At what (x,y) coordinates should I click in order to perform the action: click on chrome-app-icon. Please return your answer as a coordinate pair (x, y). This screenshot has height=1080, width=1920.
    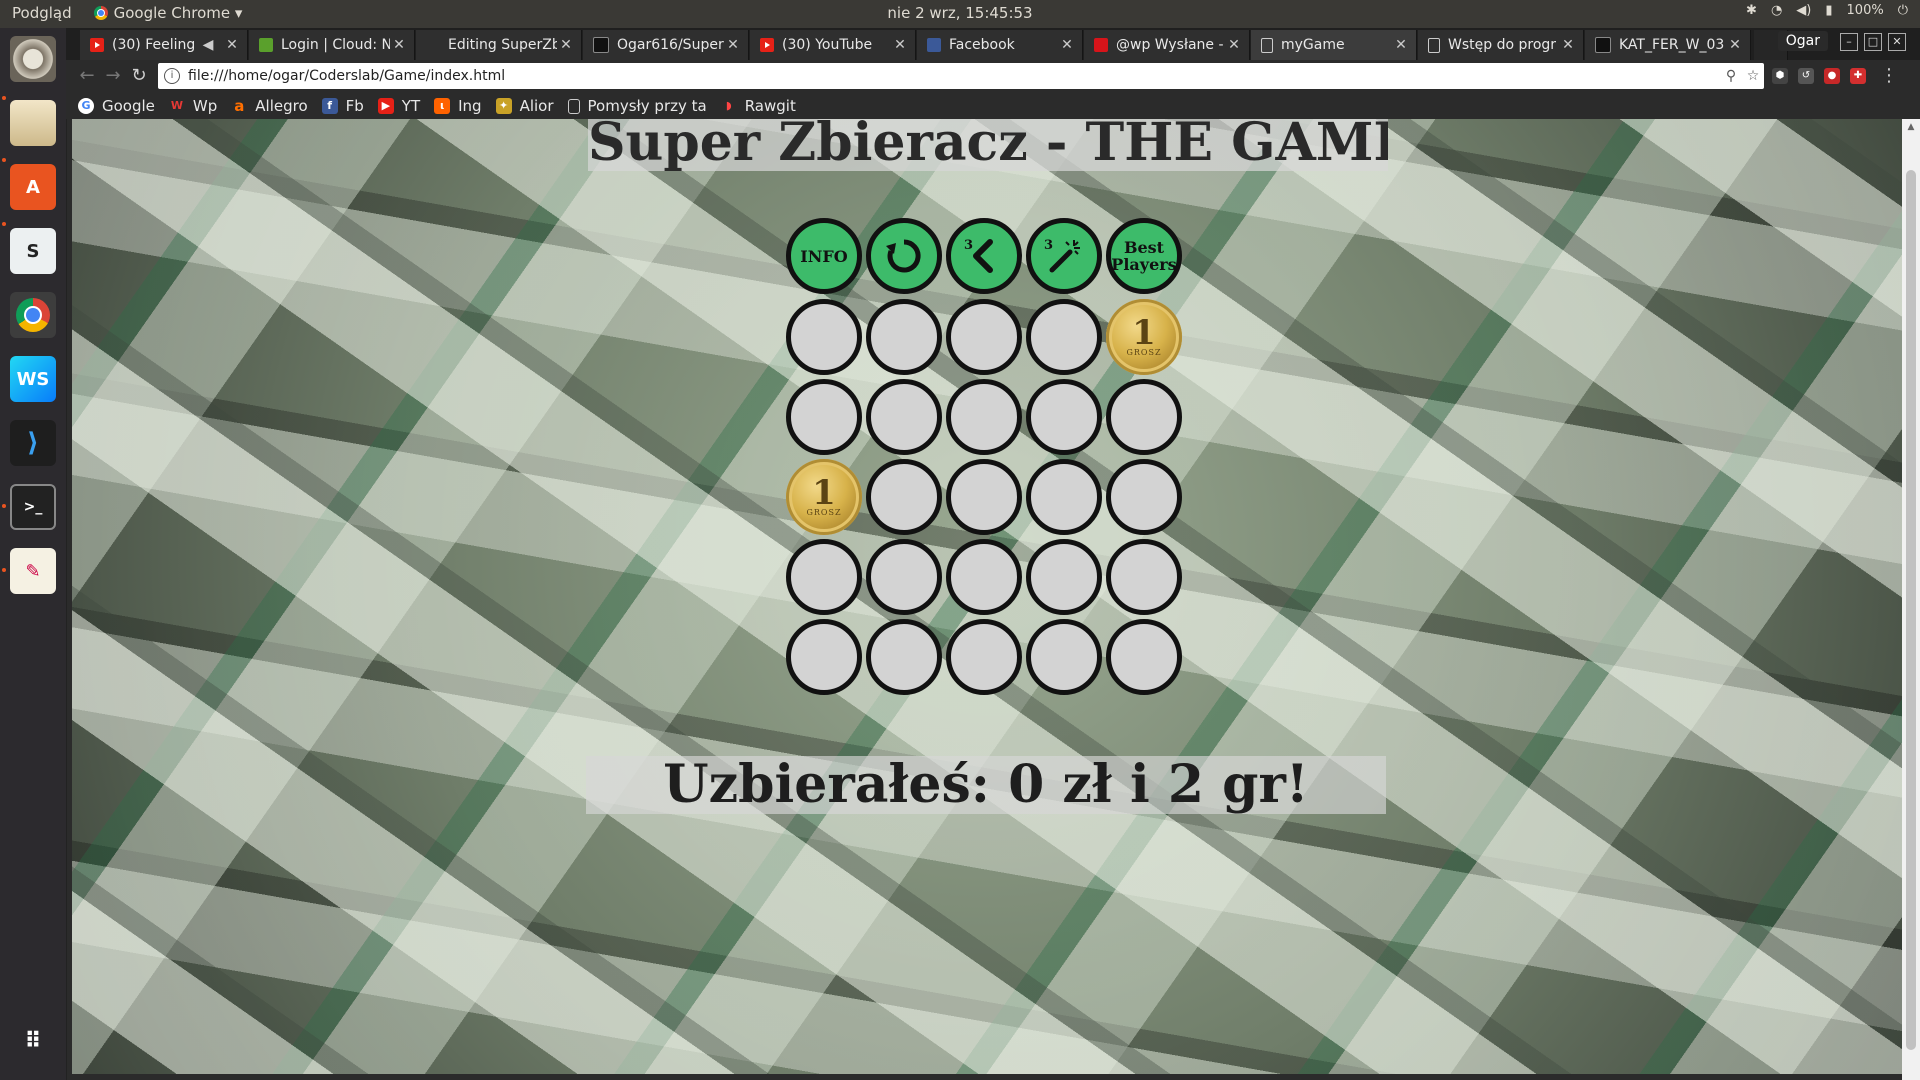
    Looking at the image, I should click on (33, 315).